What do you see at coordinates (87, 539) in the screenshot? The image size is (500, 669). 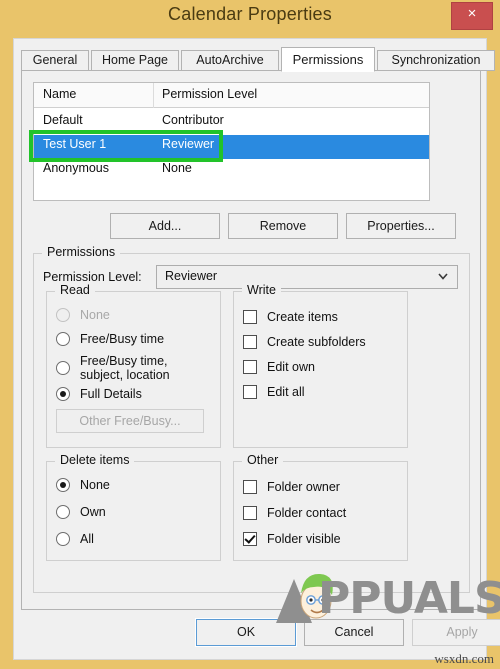 I see `delete-option-all-label: All` at bounding box center [87, 539].